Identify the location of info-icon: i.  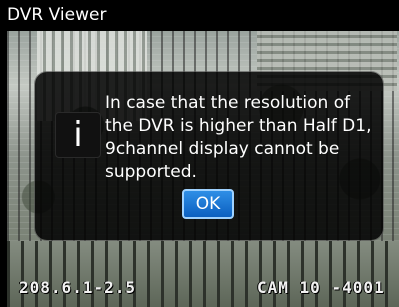
(78, 135).